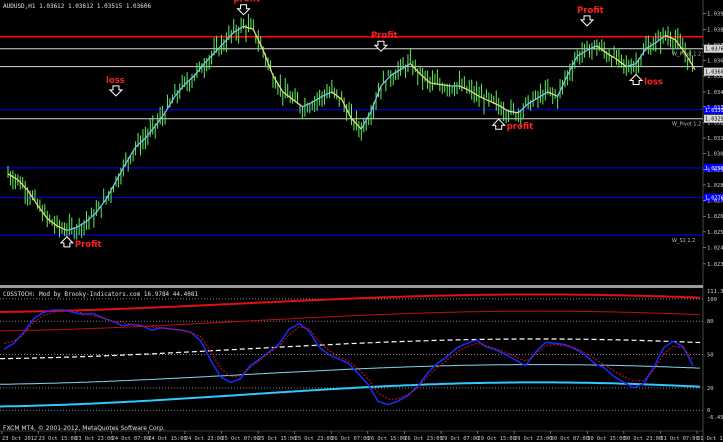  What do you see at coordinates (715, 170) in the screenshot?
I see `price-tick-label: 1.02950` at bounding box center [715, 170].